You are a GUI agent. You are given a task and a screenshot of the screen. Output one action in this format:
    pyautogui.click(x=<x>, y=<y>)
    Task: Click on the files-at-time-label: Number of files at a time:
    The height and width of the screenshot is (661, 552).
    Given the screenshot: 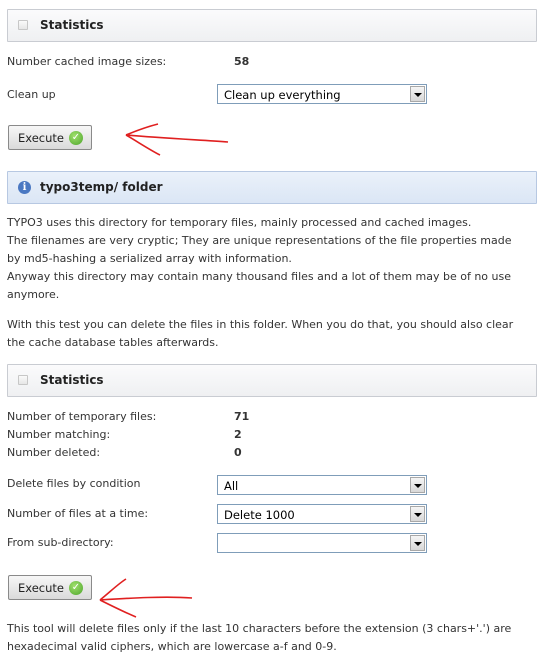 What is the action you would take?
    pyautogui.click(x=78, y=513)
    